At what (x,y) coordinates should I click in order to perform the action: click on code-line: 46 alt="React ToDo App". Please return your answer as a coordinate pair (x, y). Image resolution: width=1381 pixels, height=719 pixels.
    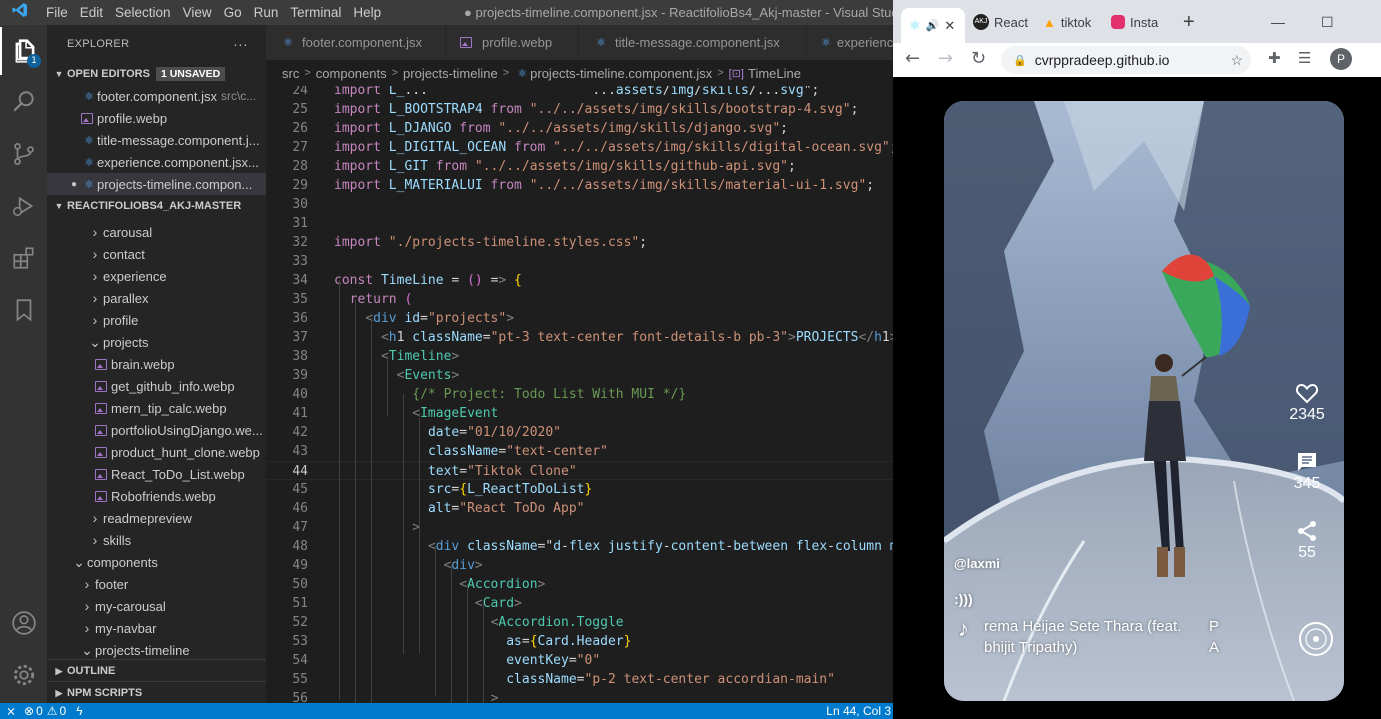
    Looking at the image, I should click on (579, 508).